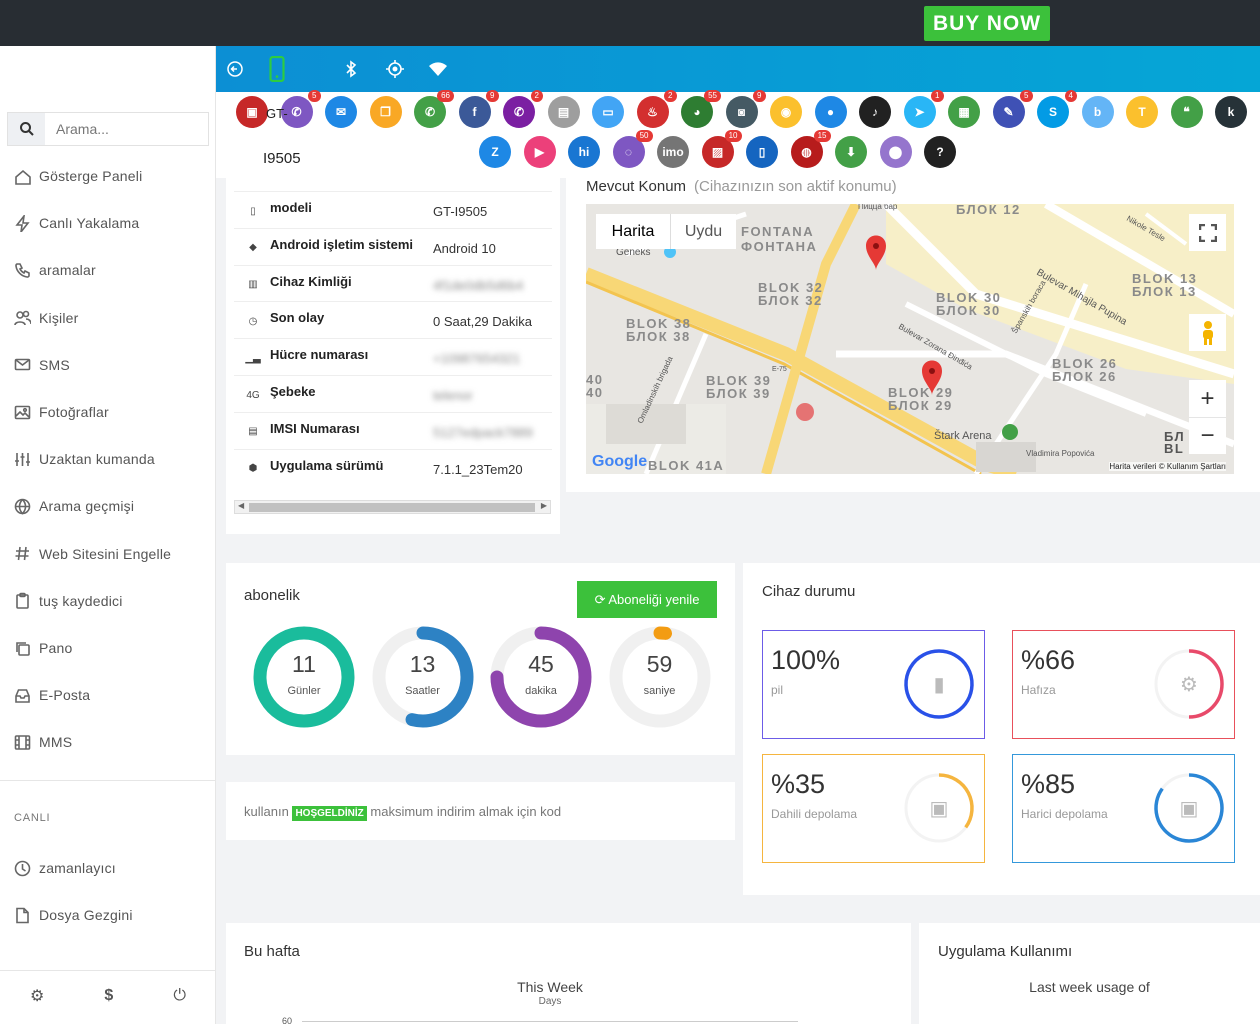  Describe the element at coordinates (777, 690) in the screenshot. I see `stat-label: pil` at that location.